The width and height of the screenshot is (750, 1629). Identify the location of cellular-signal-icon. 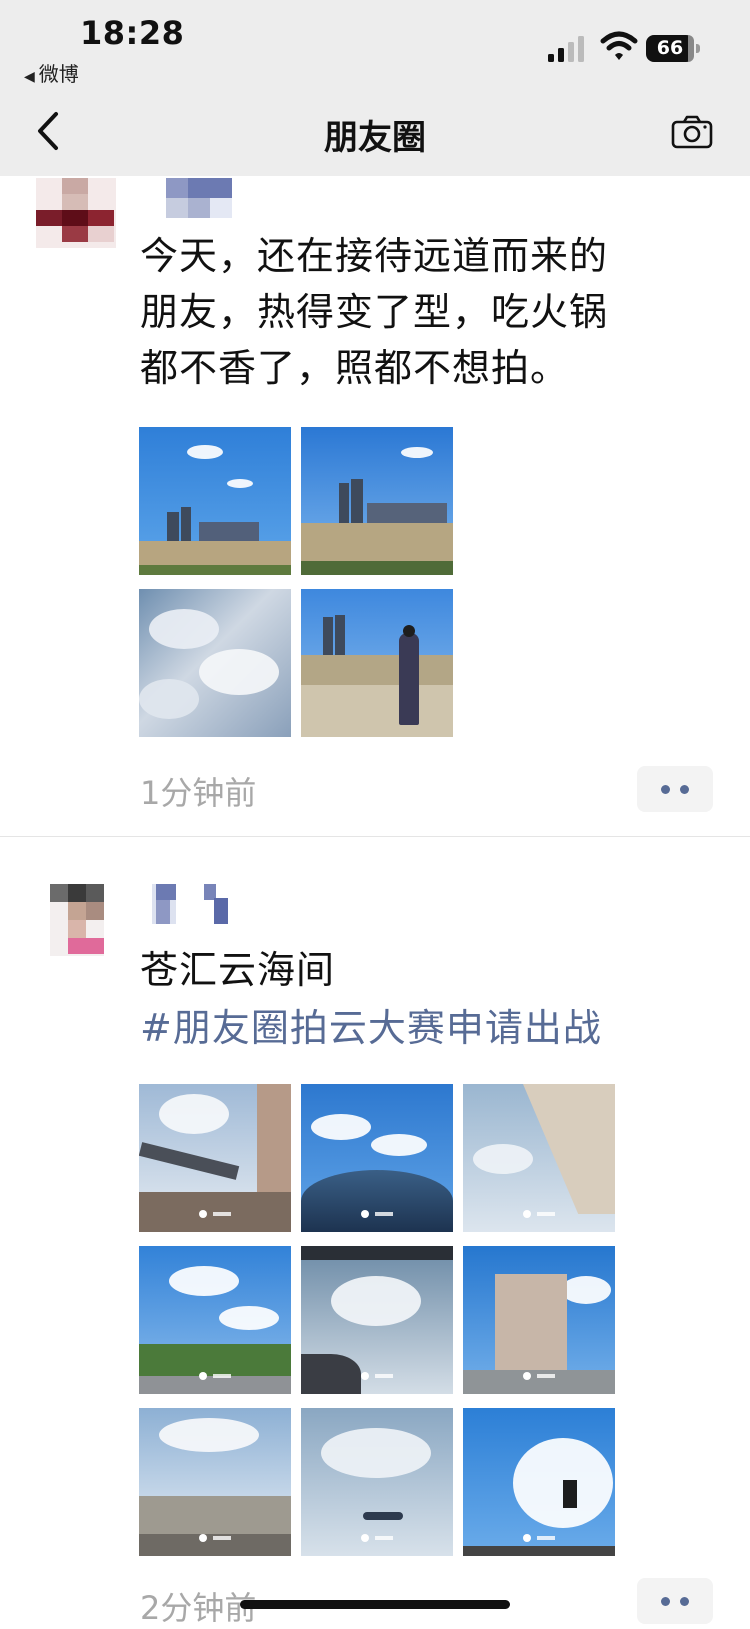
(566, 49).